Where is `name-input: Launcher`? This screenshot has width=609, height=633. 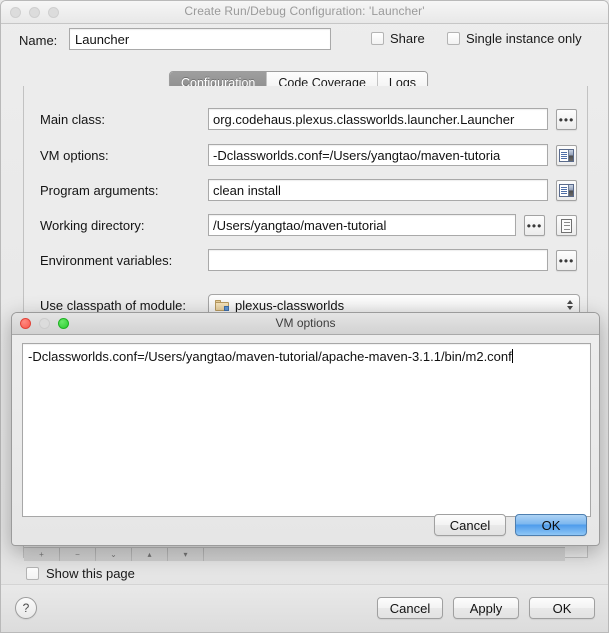
name-input: Launcher is located at coordinates (200, 39).